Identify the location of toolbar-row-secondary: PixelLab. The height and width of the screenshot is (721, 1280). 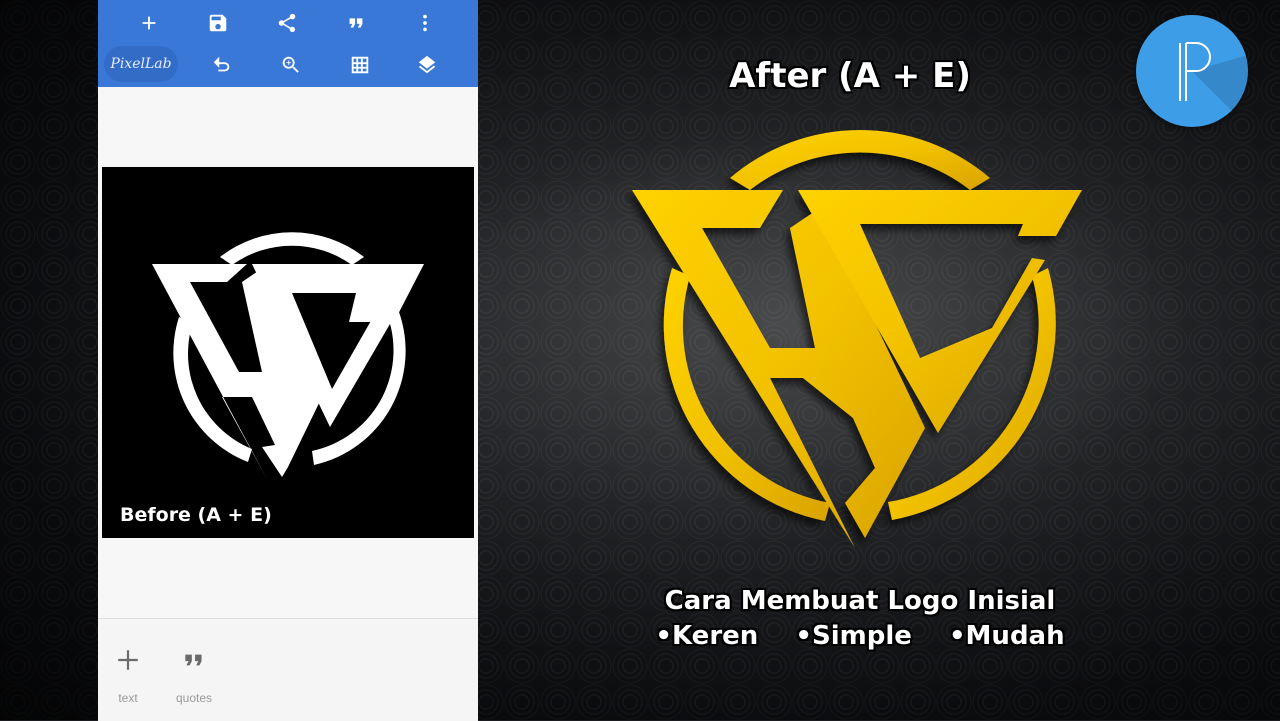
(288, 64).